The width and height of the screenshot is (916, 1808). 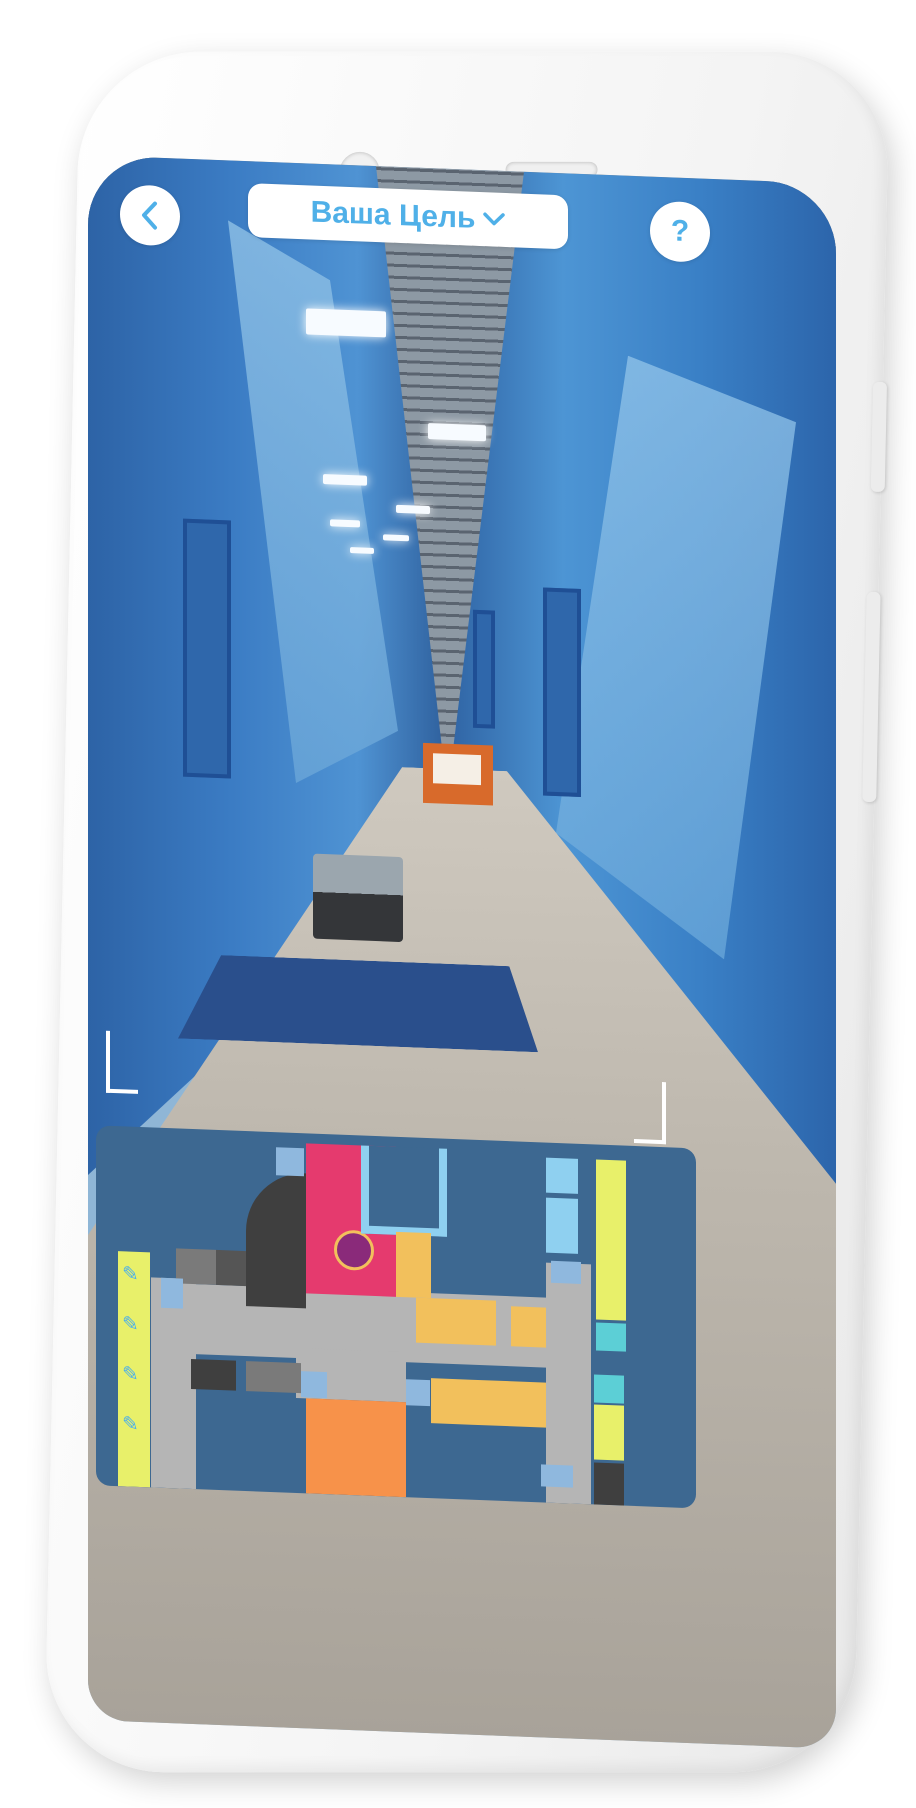 What do you see at coordinates (457, 769) in the screenshot?
I see `corridor-far-window` at bounding box center [457, 769].